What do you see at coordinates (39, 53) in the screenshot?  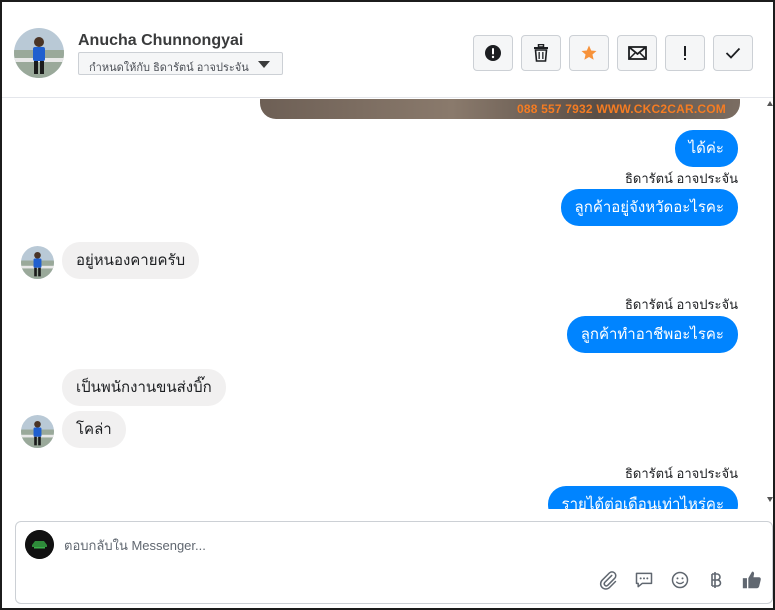 I see `contact-avatar` at bounding box center [39, 53].